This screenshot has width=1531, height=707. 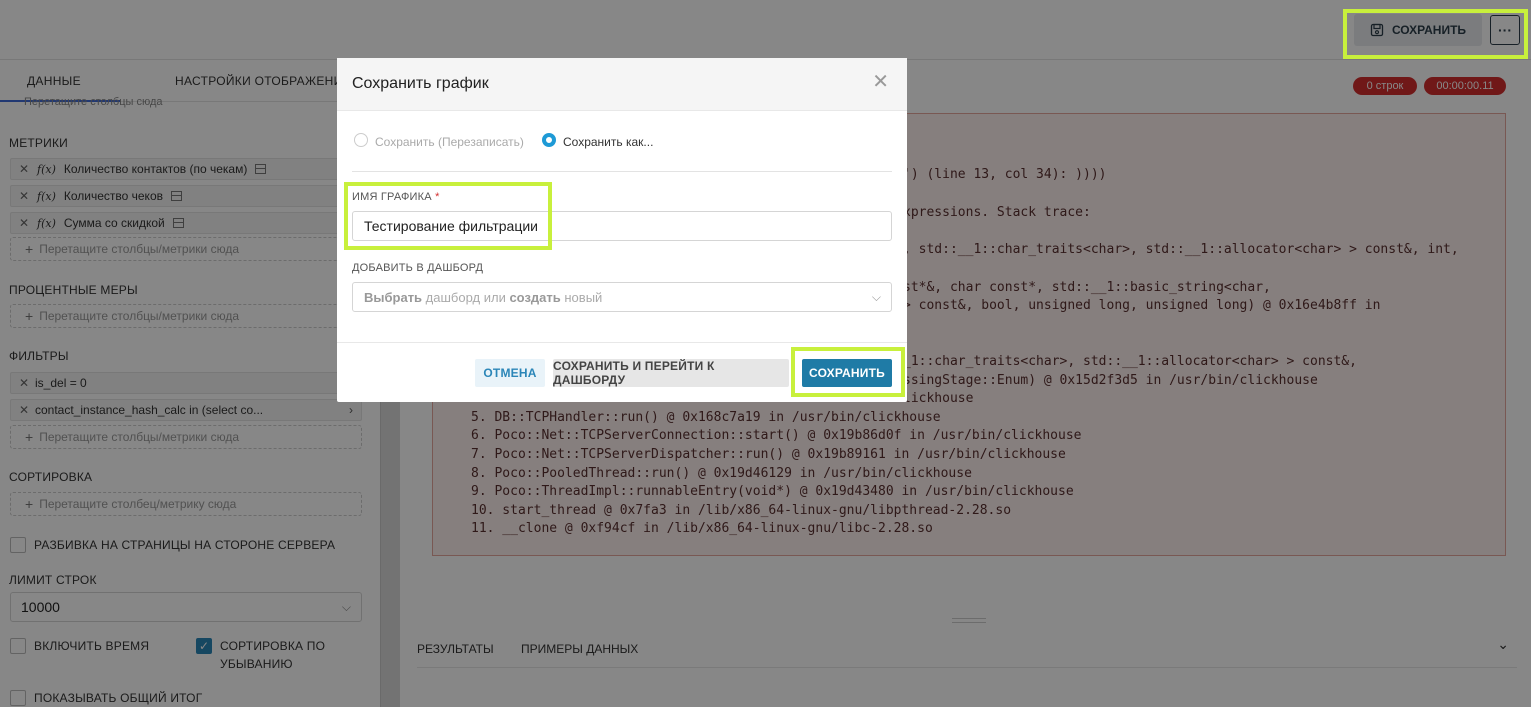 I want to click on overwrite-radio, so click(x=361, y=140).